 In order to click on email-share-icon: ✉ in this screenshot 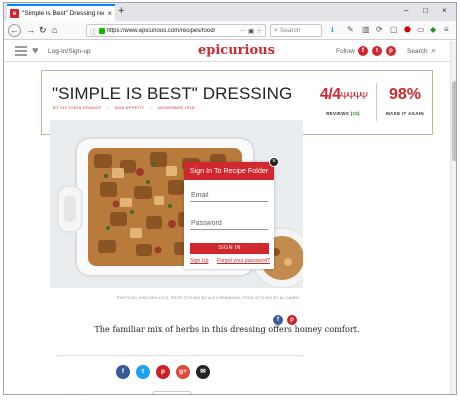, I will do `click(203, 372)`.